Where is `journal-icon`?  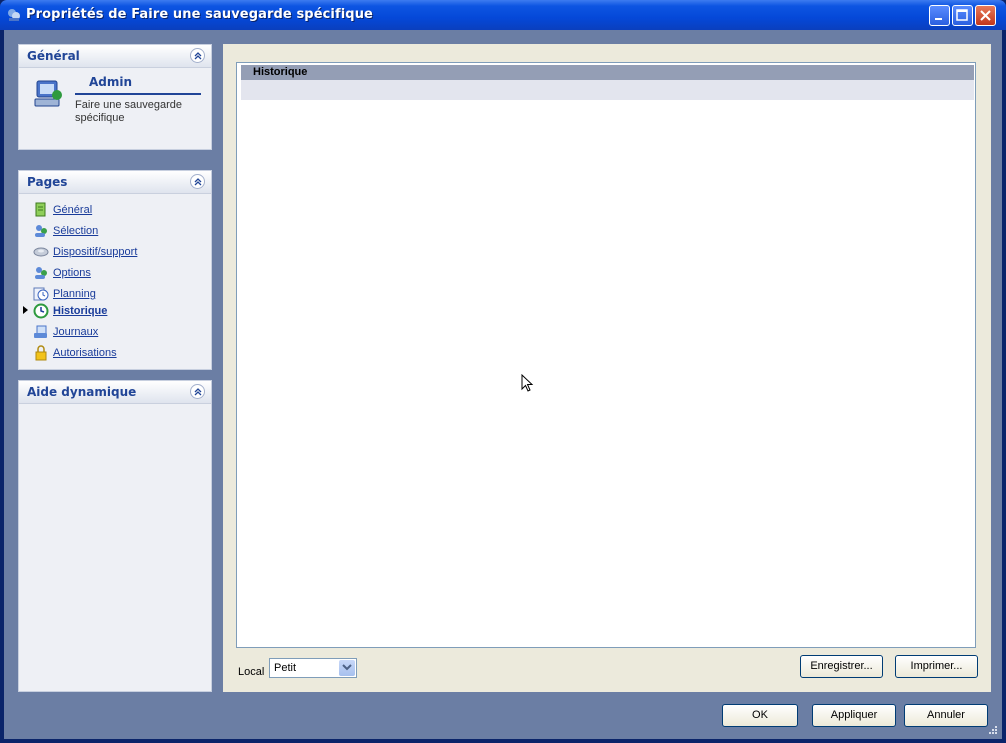 journal-icon is located at coordinates (40, 331).